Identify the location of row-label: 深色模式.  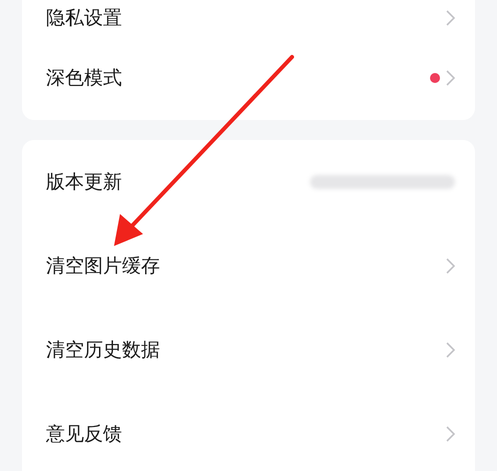
(84, 78).